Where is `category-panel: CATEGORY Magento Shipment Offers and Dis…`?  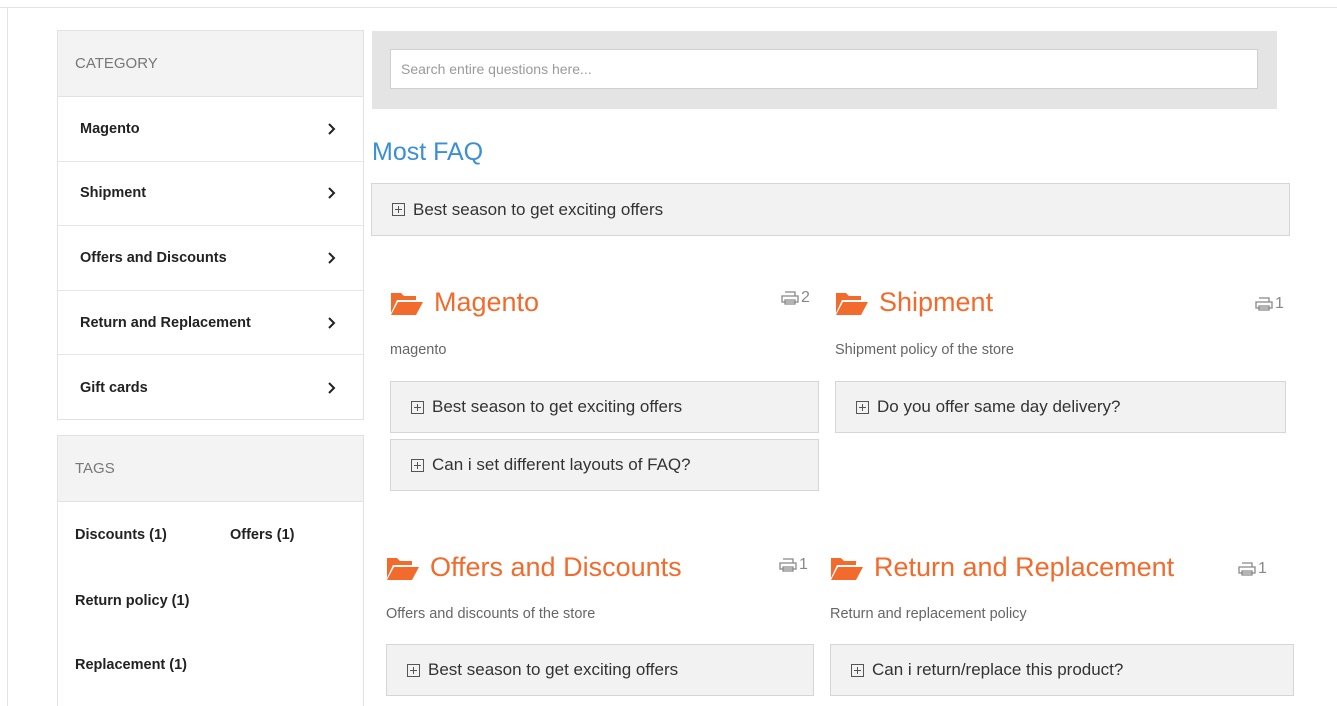
category-panel: CATEGORY Magento Shipment Offers and Dis… is located at coordinates (210, 225).